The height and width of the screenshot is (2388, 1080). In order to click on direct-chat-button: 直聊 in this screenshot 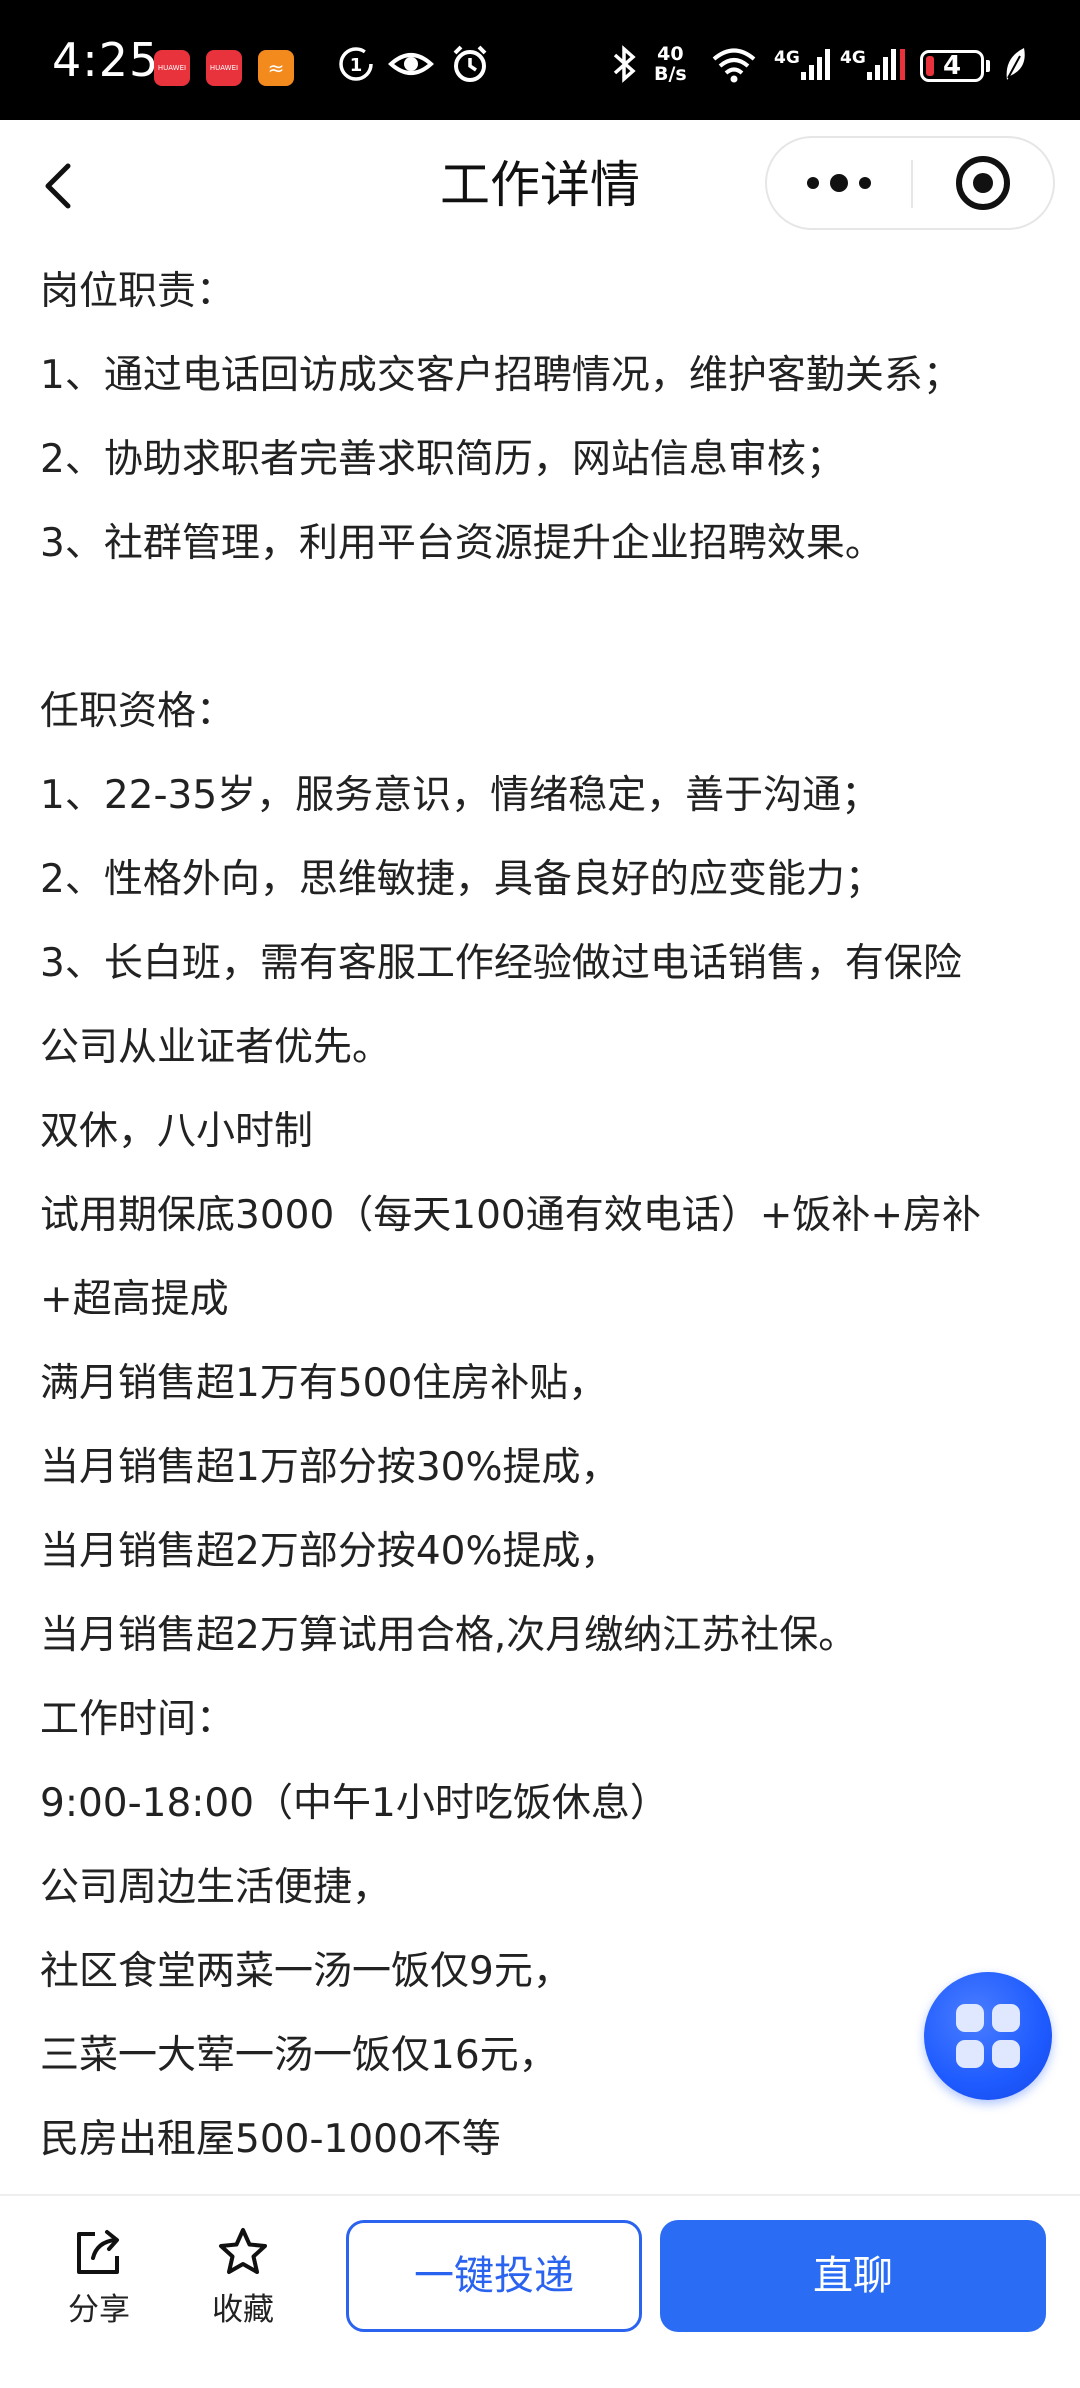, I will do `click(853, 2276)`.